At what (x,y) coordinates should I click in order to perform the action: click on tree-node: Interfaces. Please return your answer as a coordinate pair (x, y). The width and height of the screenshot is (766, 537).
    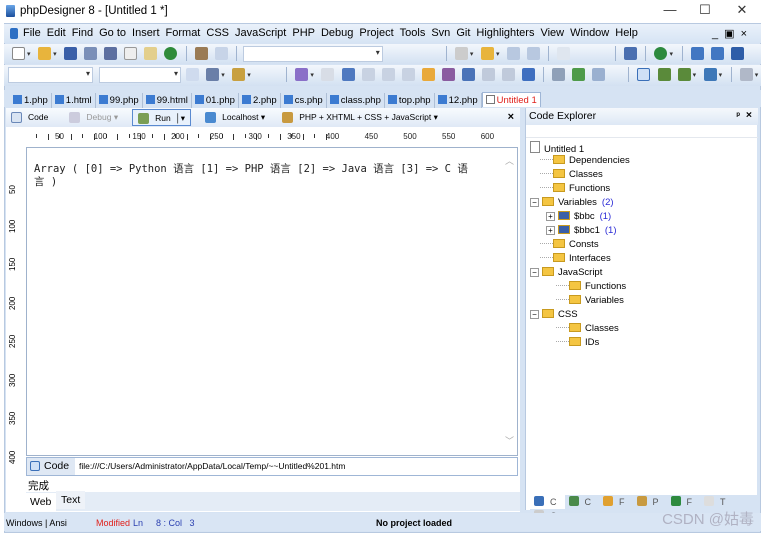
    Looking at the image, I should click on (580, 260).